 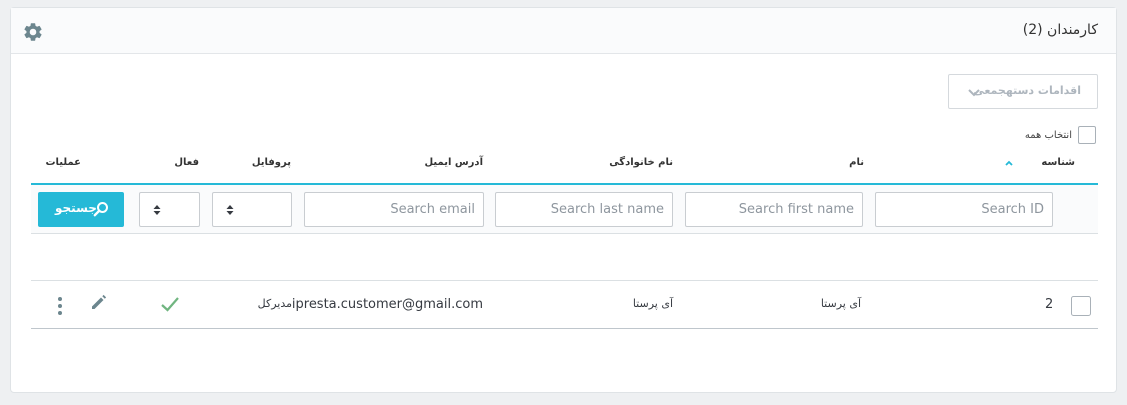 What do you see at coordinates (387, 304) in the screenshot?
I see `row-email: ipresta.customer@gmail.com` at bounding box center [387, 304].